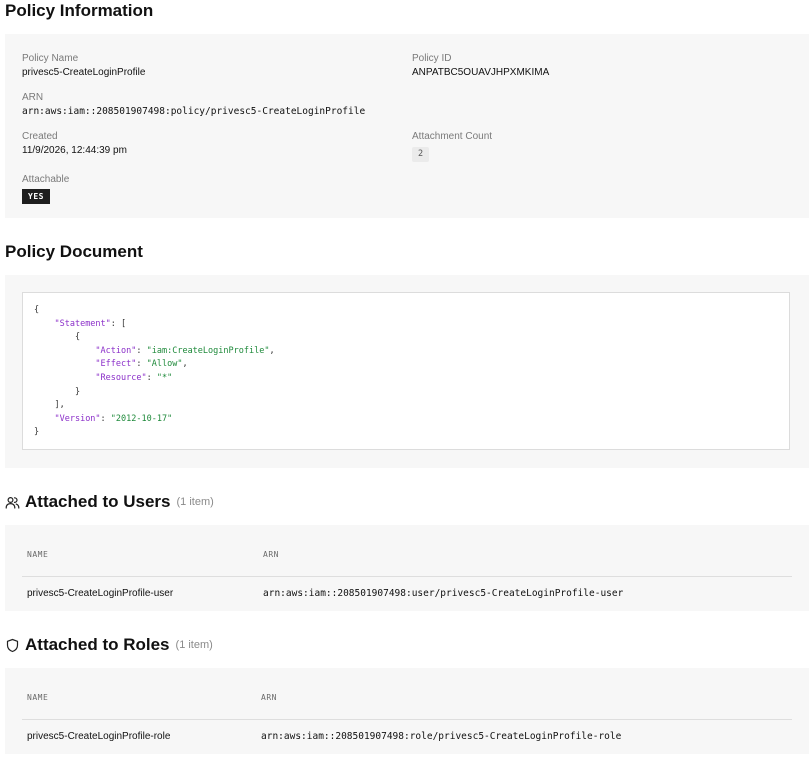  What do you see at coordinates (59, 405) in the screenshot?
I see `json-bracket-close: ],` at bounding box center [59, 405].